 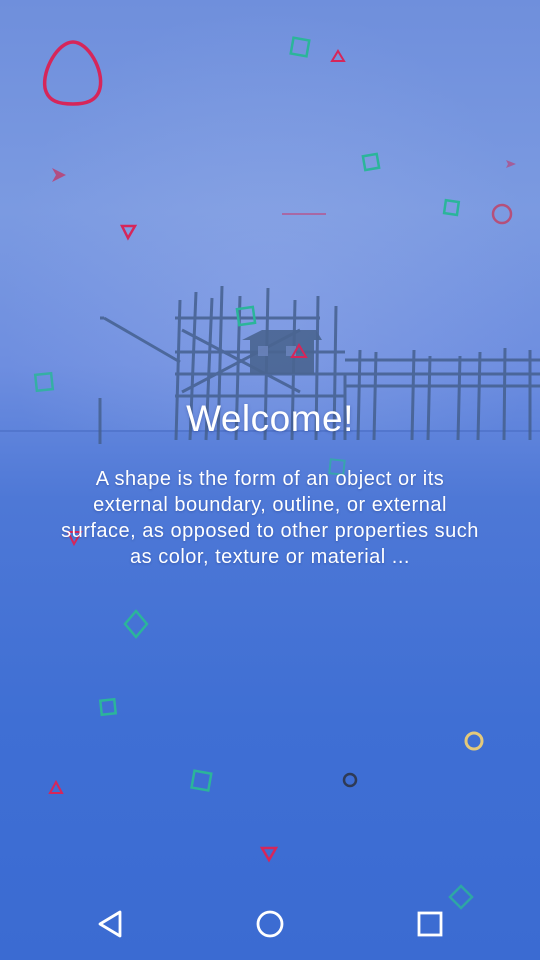 I want to click on recents-button, so click(x=430, y=924).